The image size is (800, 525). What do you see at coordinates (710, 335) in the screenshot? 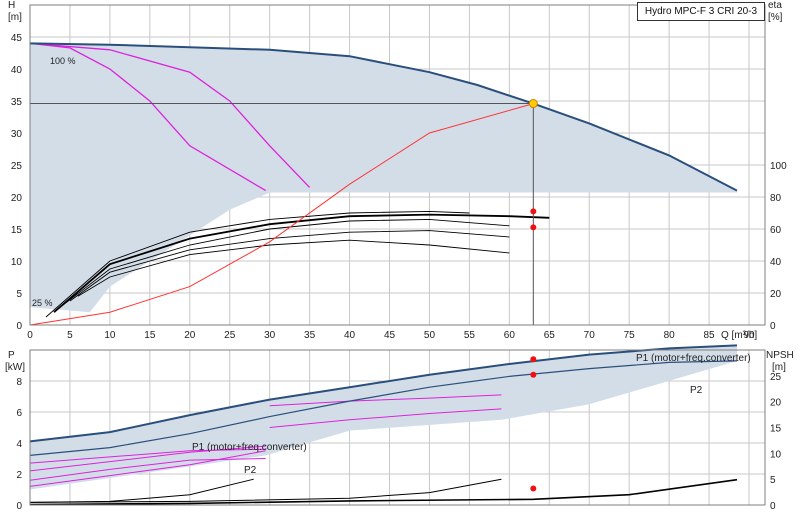
I see `x-tick-label: 85` at bounding box center [710, 335].